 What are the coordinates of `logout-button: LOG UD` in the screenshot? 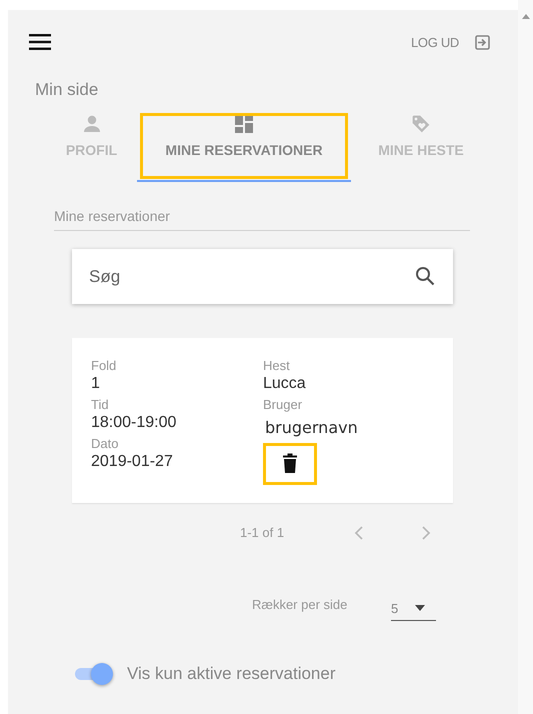 It's located at (434, 42).